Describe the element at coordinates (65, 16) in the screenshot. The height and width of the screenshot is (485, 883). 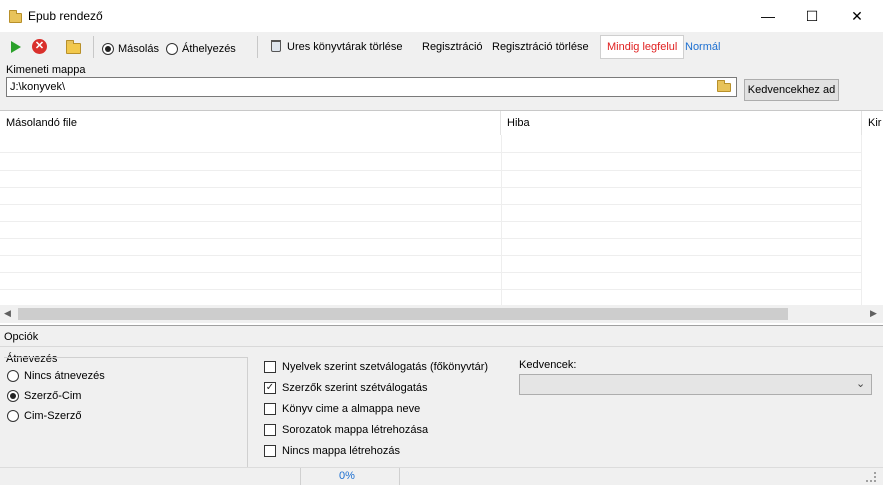
I see `window-title: Epub rendező` at that location.